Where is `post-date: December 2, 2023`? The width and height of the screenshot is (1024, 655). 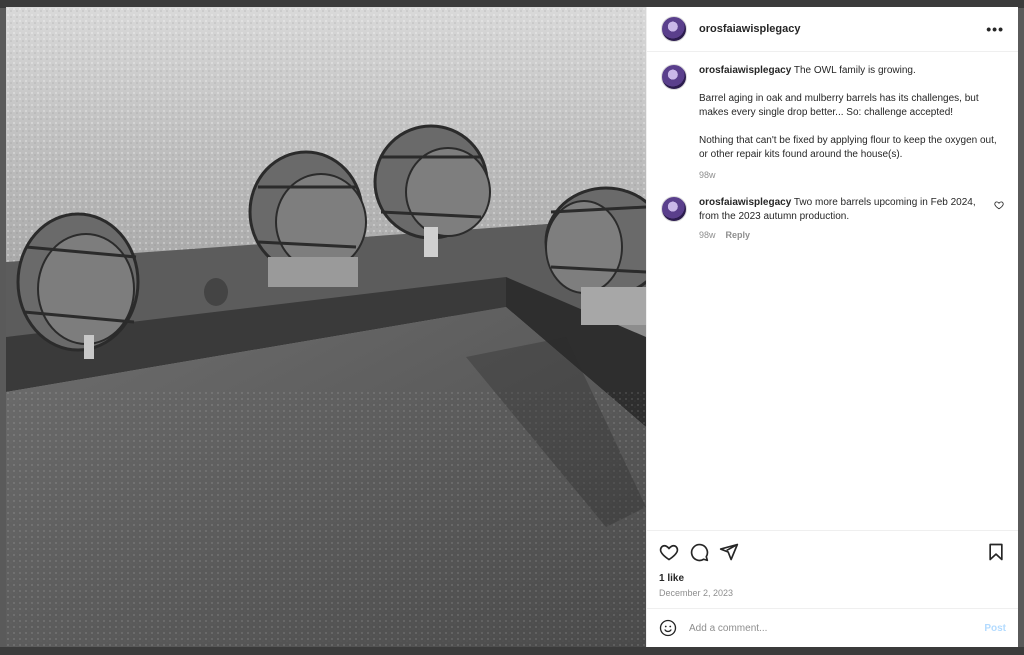
post-date: December 2, 2023 is located at coordinates (696, 593).